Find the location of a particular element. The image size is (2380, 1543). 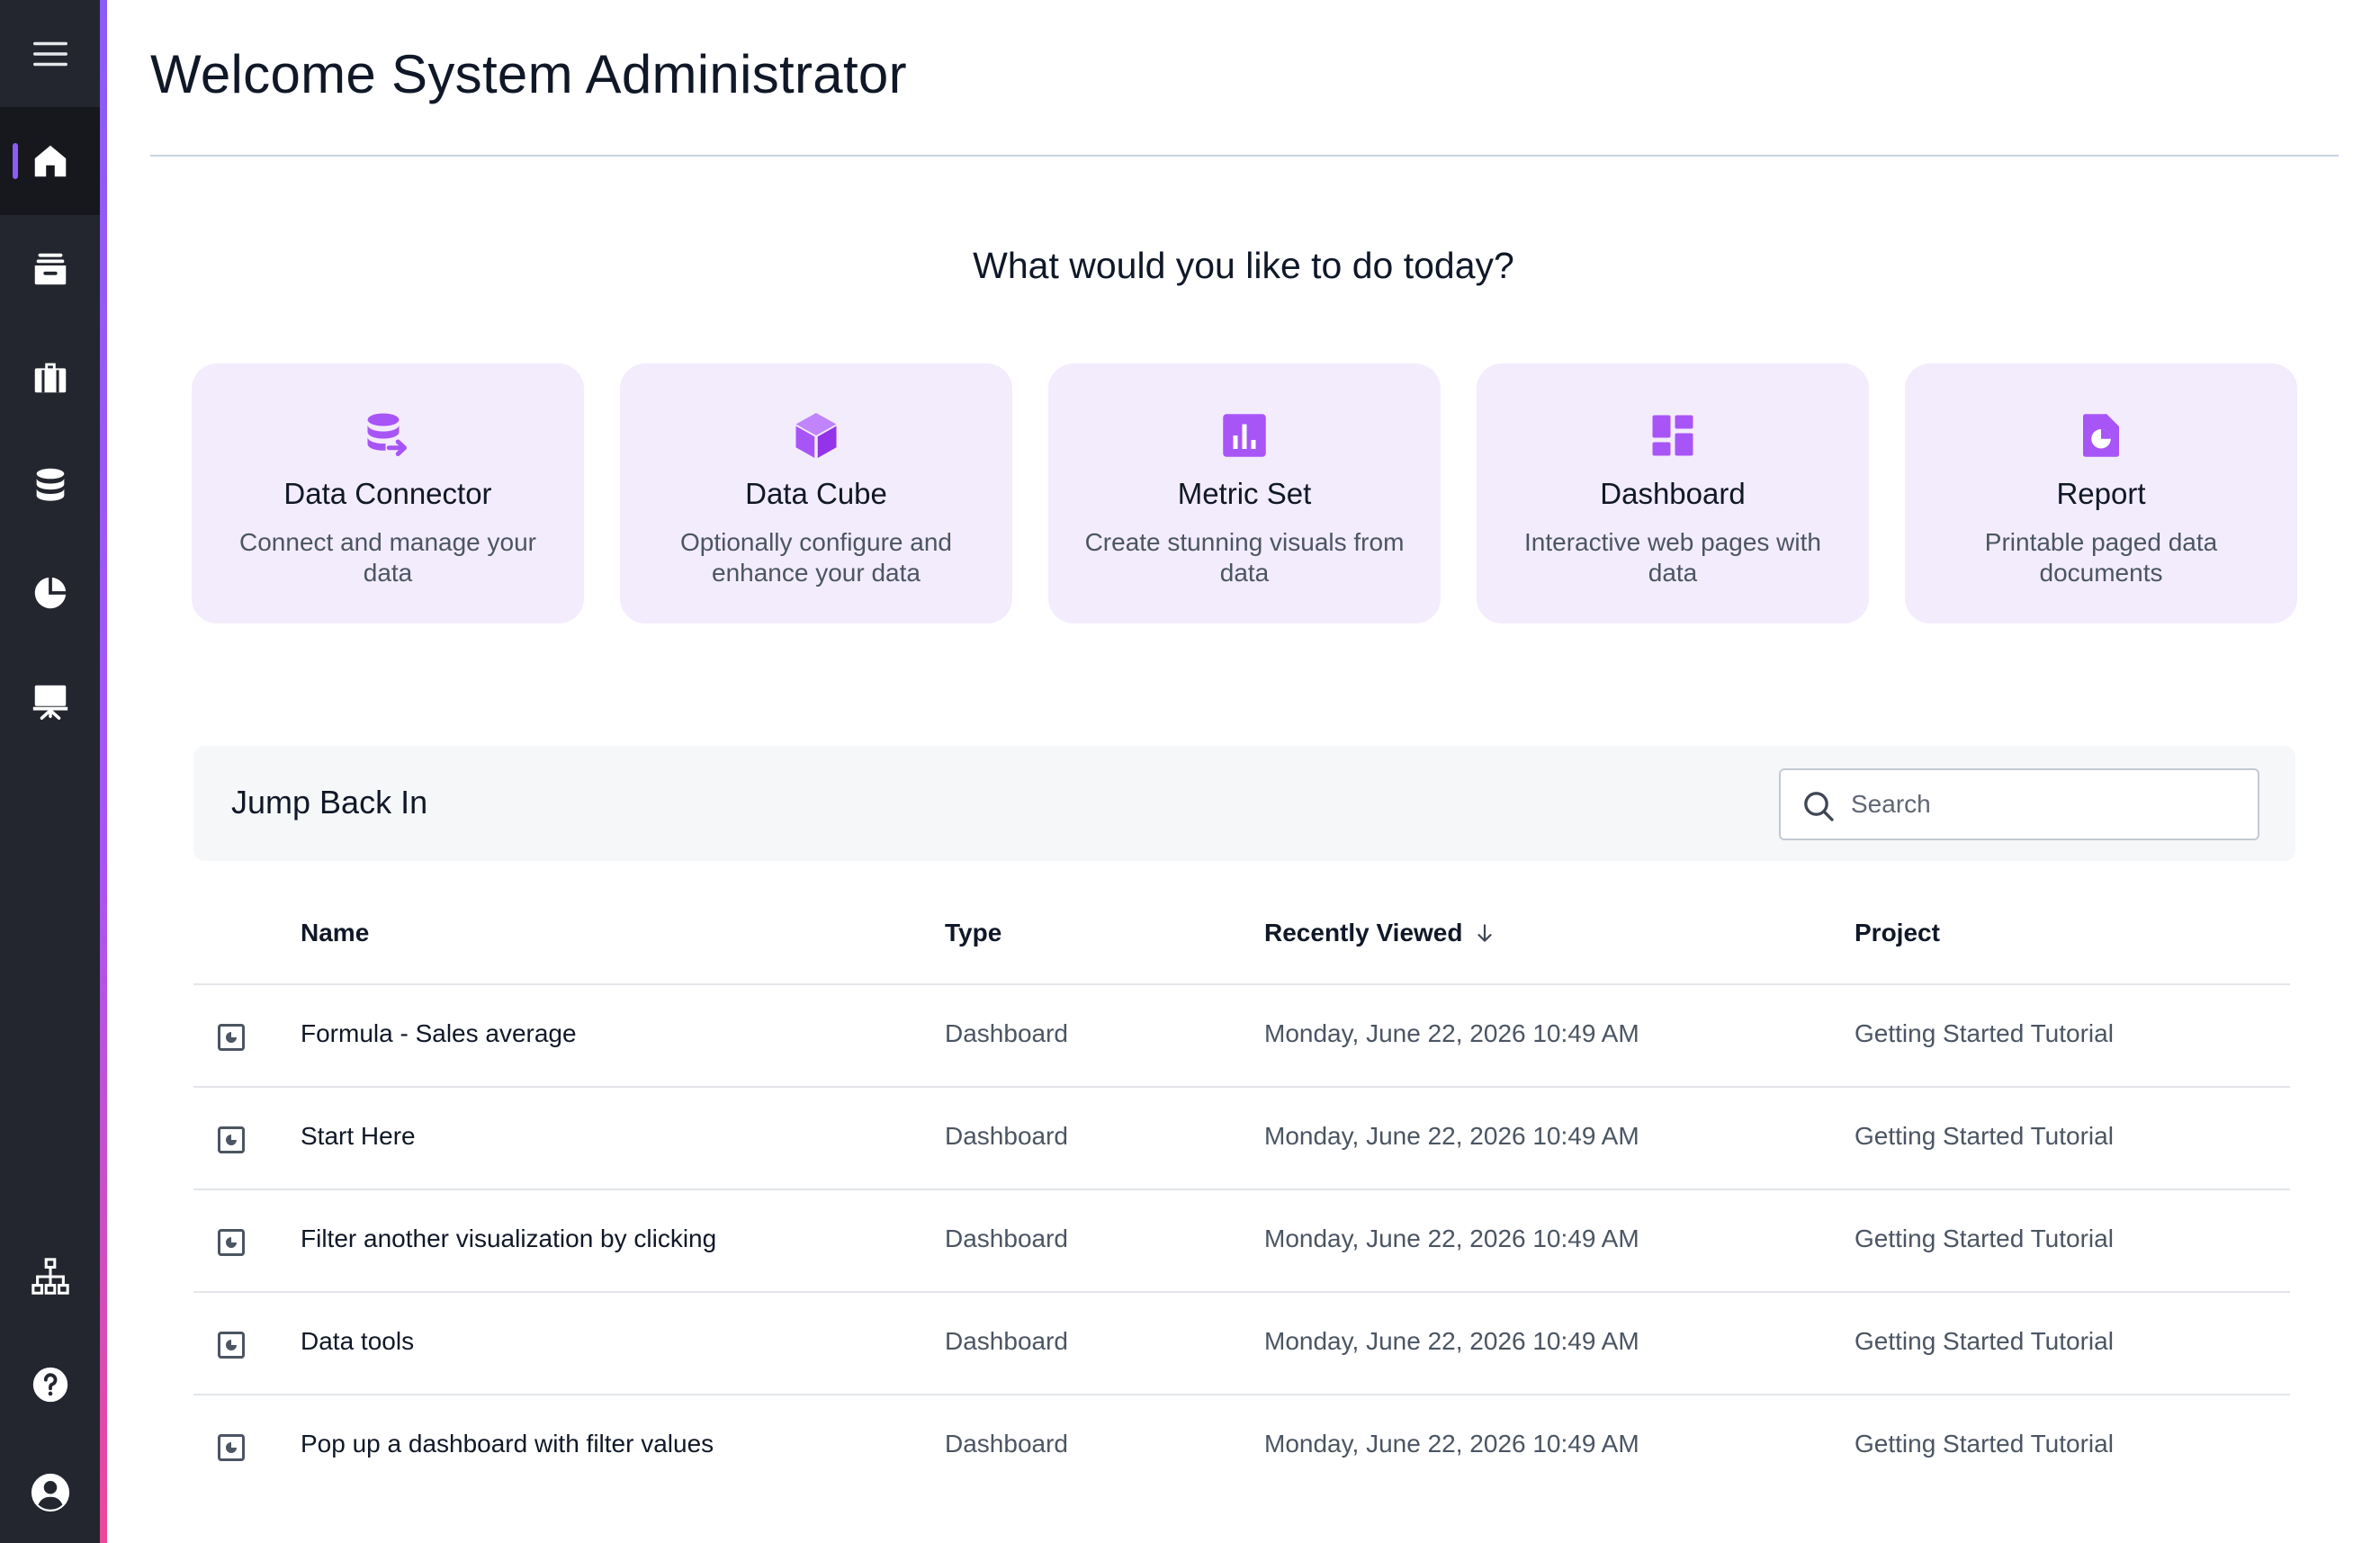

hamburger-menu-icon is located at coordinates (50, 54).